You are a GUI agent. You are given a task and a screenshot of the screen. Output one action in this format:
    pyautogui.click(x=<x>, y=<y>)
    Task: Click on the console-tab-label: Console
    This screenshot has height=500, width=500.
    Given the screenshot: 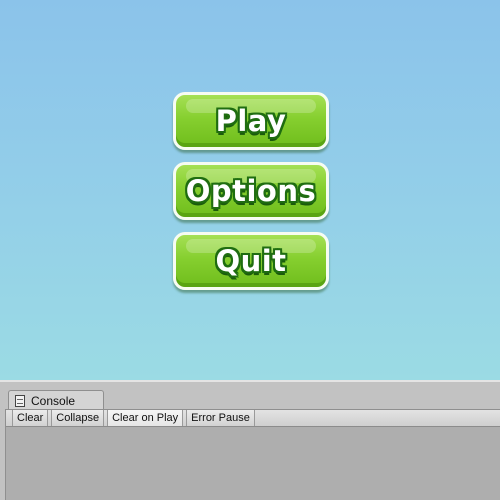 What is the action you would take?
    pyautogui.click(x=53, y=400)
    